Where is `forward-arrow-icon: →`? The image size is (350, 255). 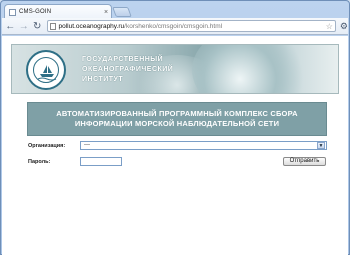
forward-arrow-icon: → is located at coordinates (24, 26).